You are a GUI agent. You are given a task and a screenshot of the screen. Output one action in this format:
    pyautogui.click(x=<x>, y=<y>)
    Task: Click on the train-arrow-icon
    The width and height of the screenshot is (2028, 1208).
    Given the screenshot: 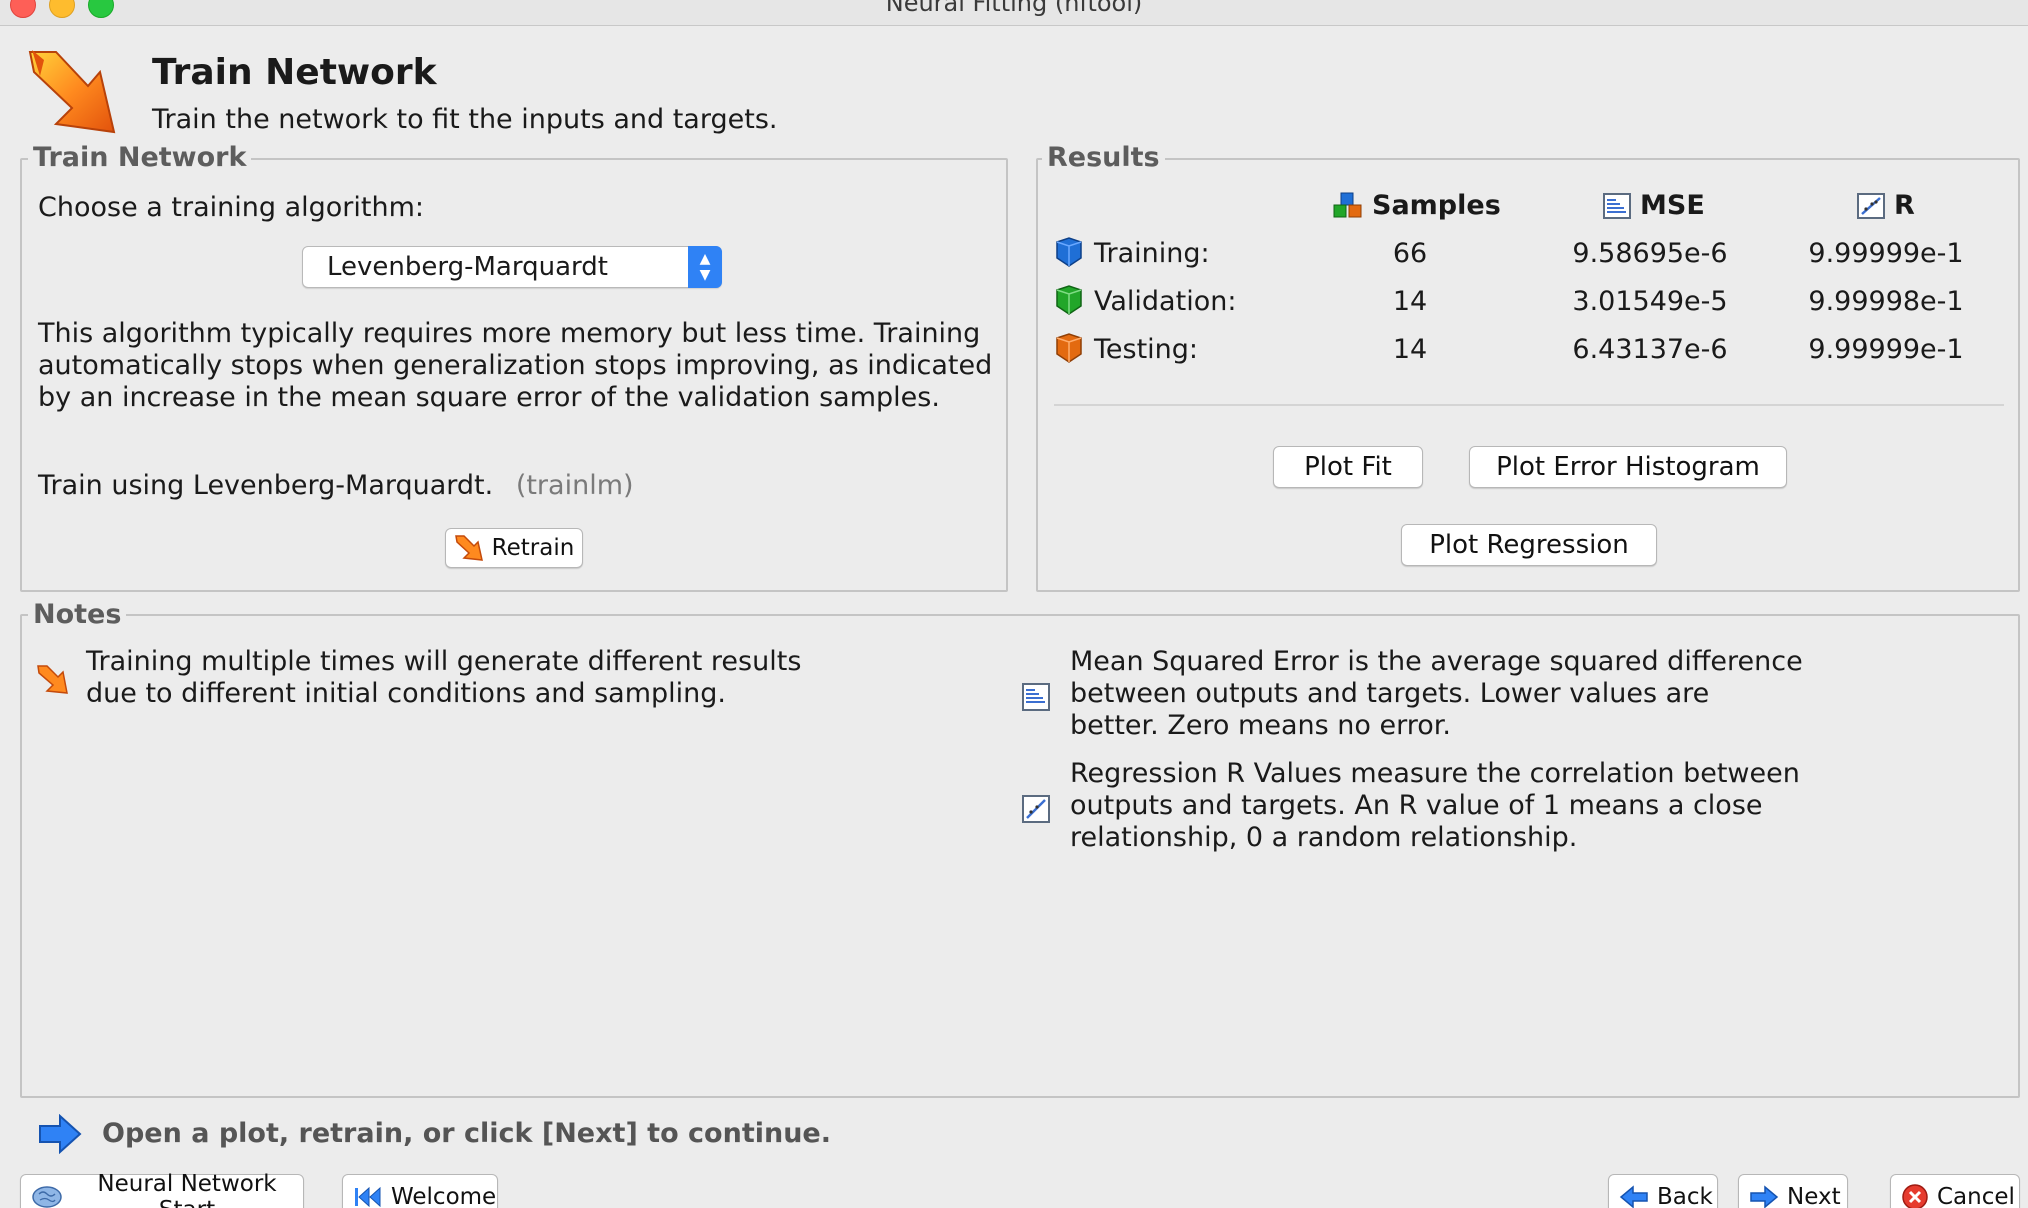 What is the action you would take?
    pyautogui.click(x=74, y=92)
    